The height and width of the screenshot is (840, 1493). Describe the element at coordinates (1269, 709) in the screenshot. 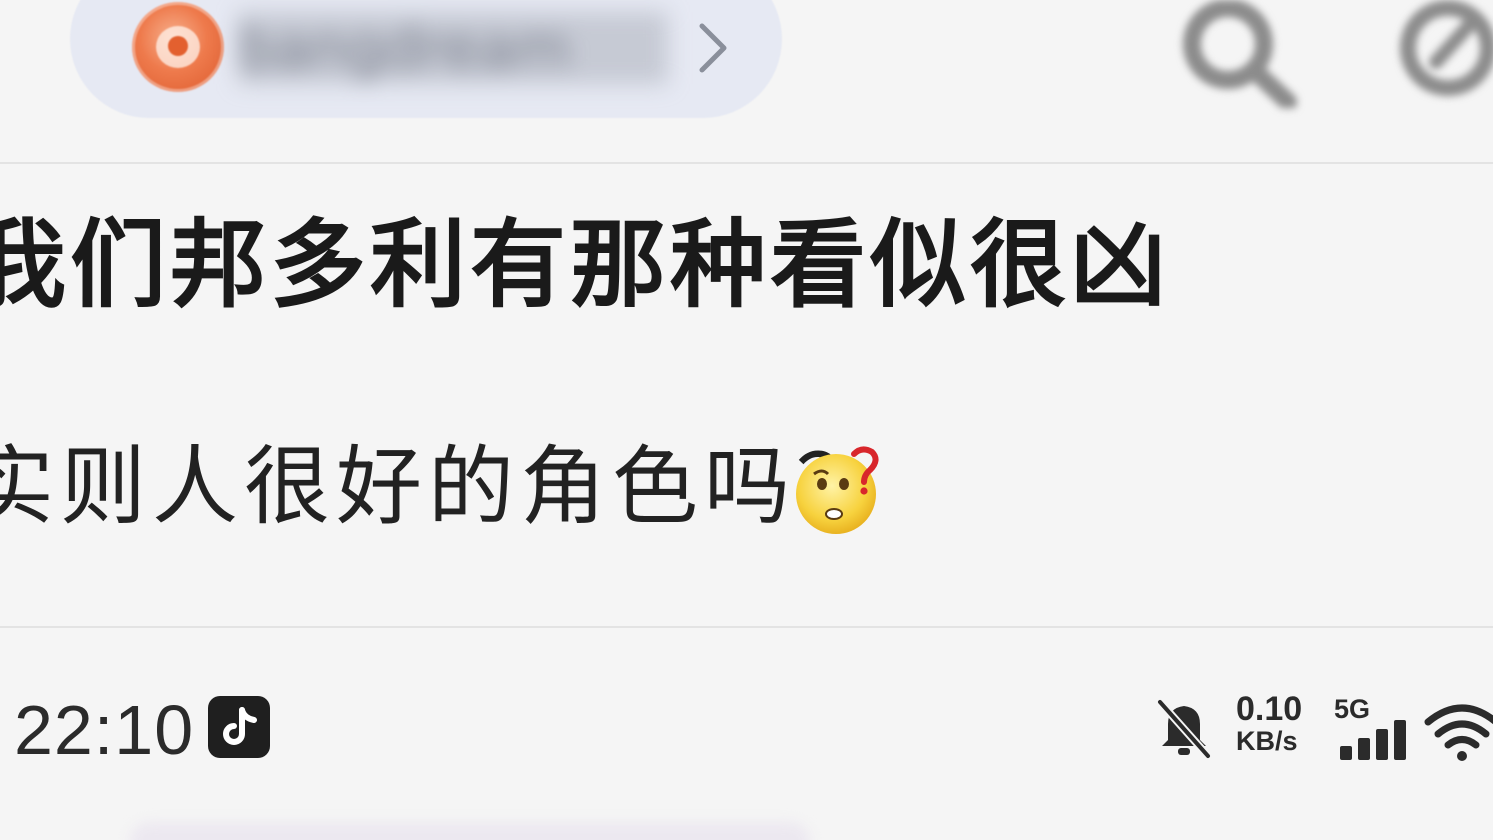

I see `network-speed-value: 0.10` at that location.